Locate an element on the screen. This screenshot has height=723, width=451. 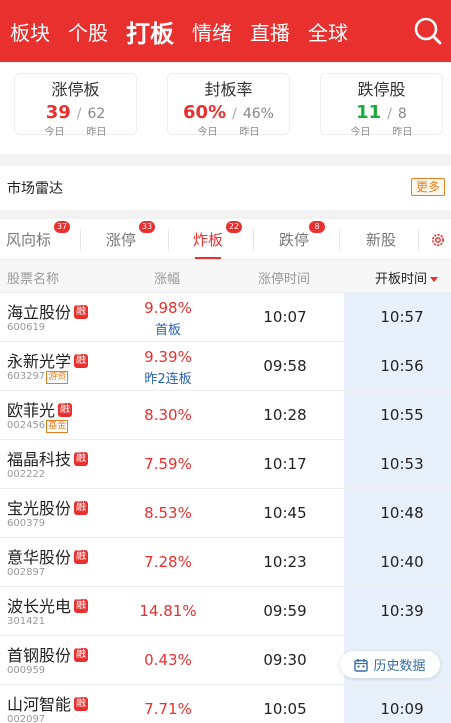
stock-code: 600619 is located at coordinates (26, 327).